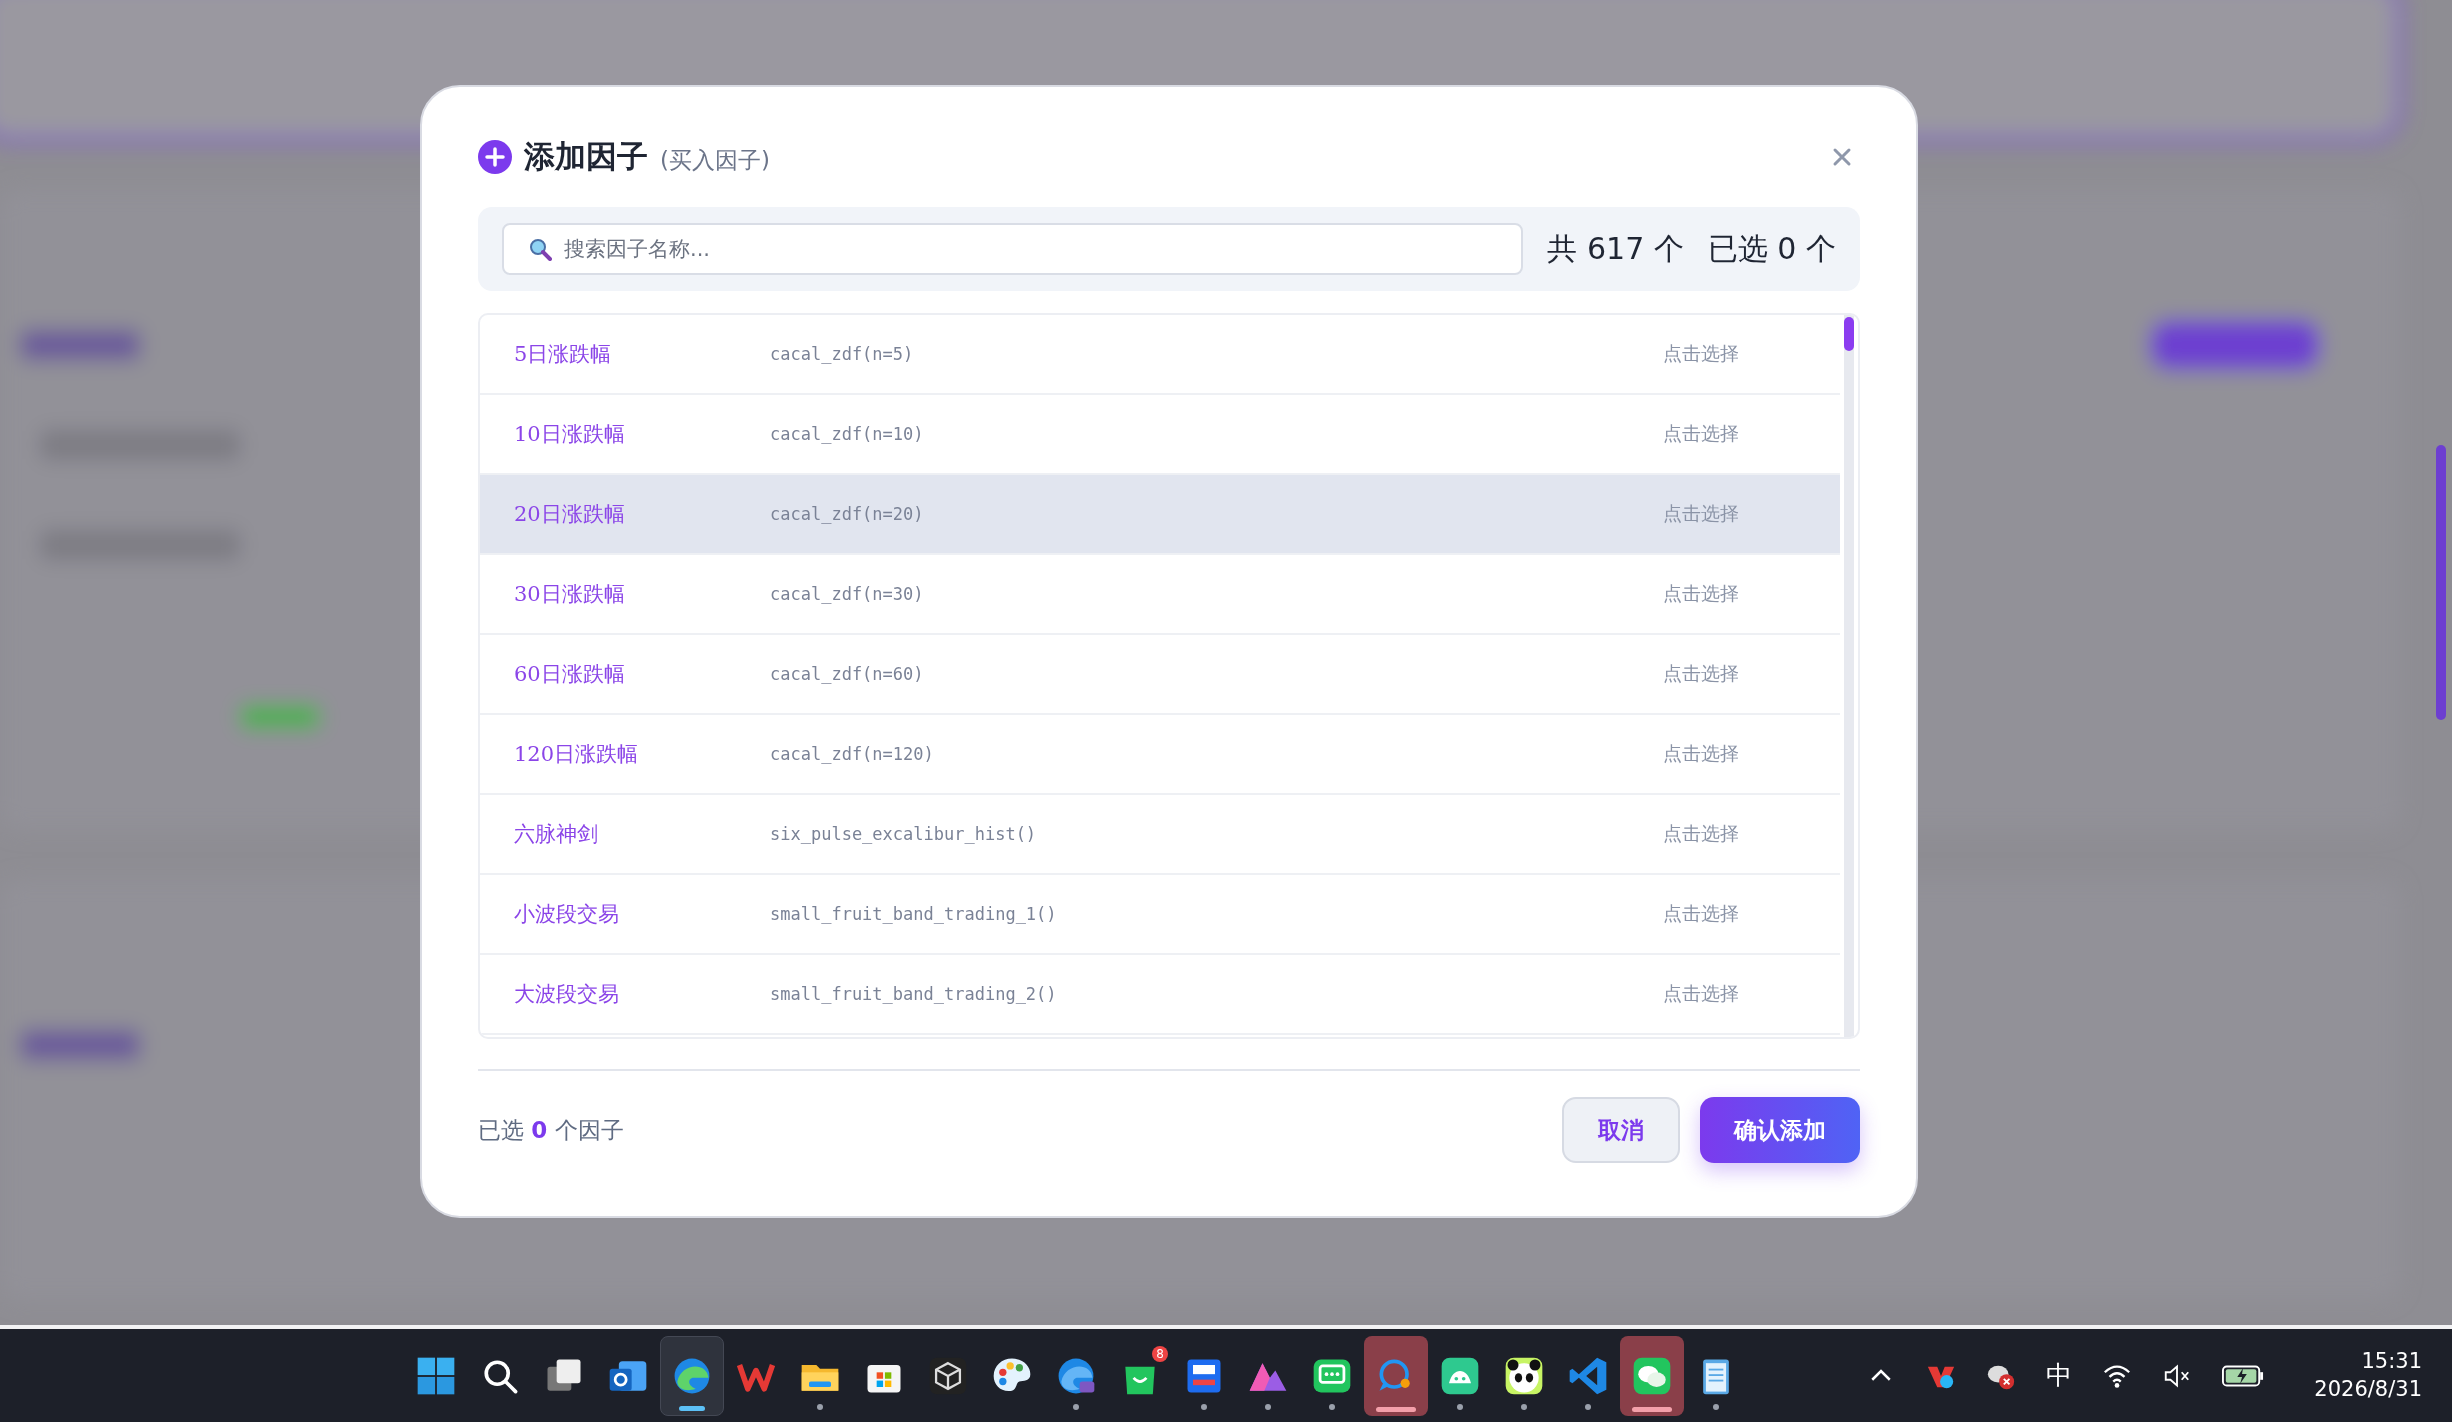  What do you see at coordinates (1160, 995) in the screenshot?
I see `factor-row: 大波段交易 small_fruit_band_trading_2() 点击选择` at bounding box center [1160, 995].